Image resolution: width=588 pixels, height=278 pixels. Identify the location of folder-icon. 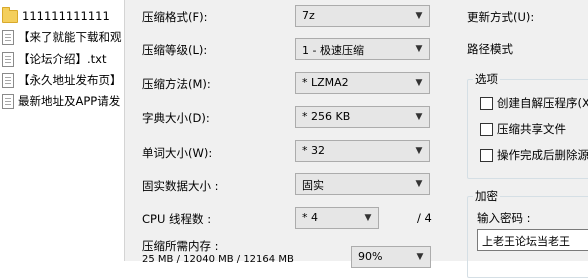
(10, 14).